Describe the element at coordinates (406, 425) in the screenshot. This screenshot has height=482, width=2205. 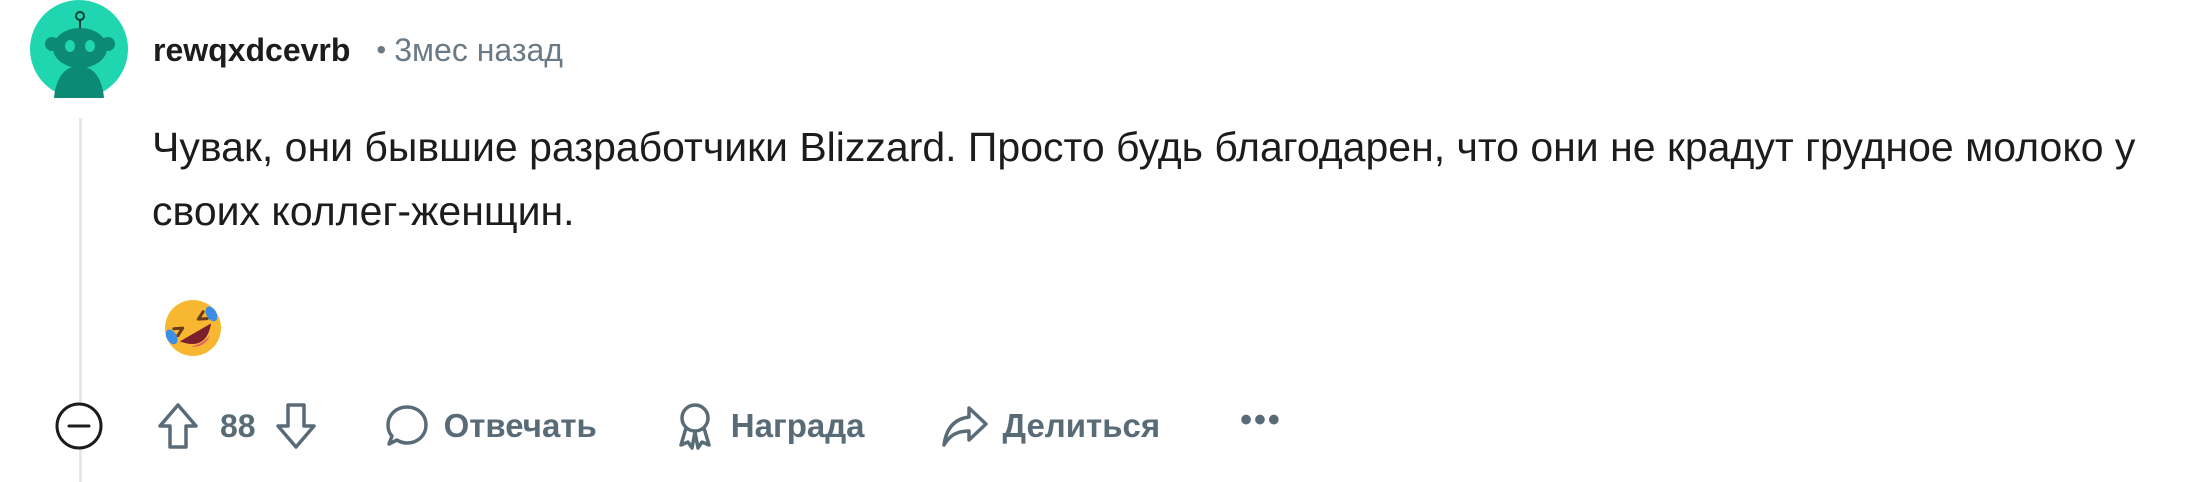
I see `comment-bubble-icon` at that location.